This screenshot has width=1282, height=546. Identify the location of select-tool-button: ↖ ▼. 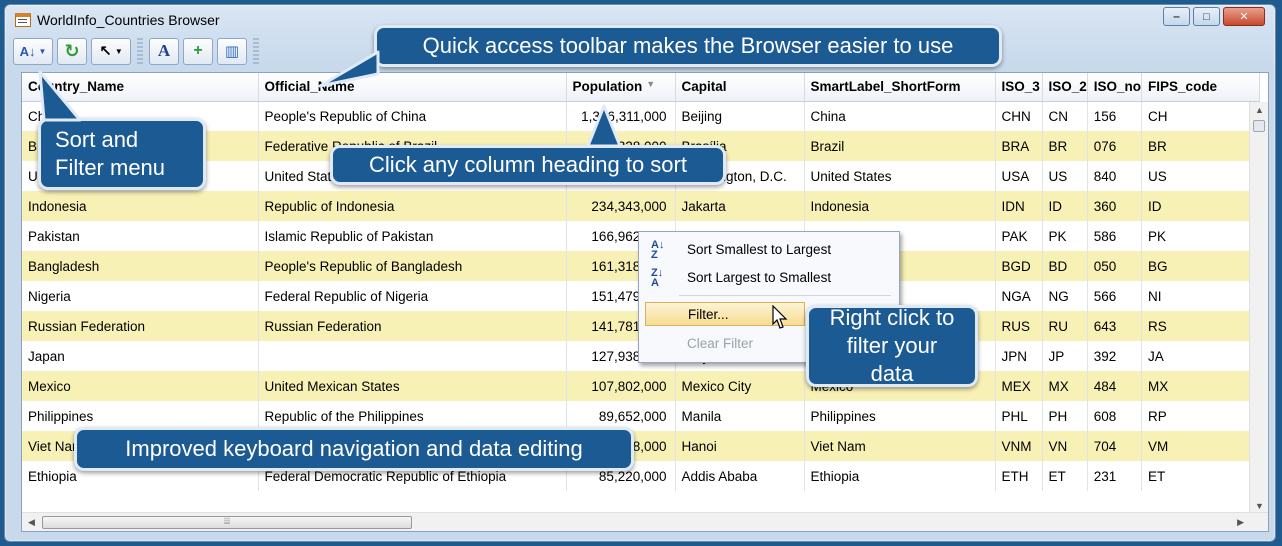
(111, 51).